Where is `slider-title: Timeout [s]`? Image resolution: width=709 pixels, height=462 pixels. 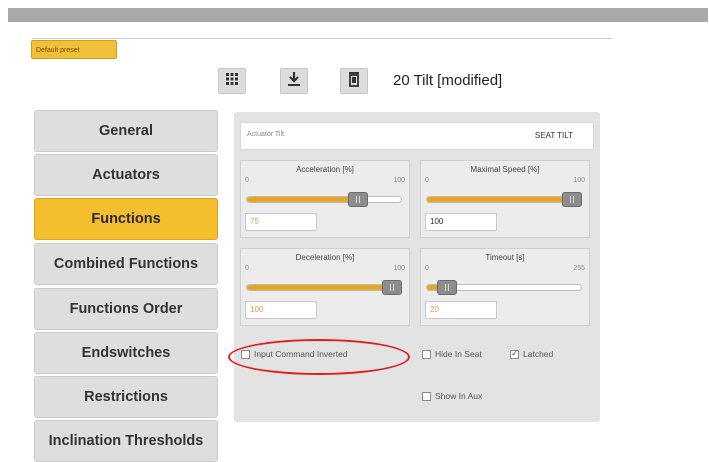
slider-title: Timeout [s] is located at coordinates (505, 257).